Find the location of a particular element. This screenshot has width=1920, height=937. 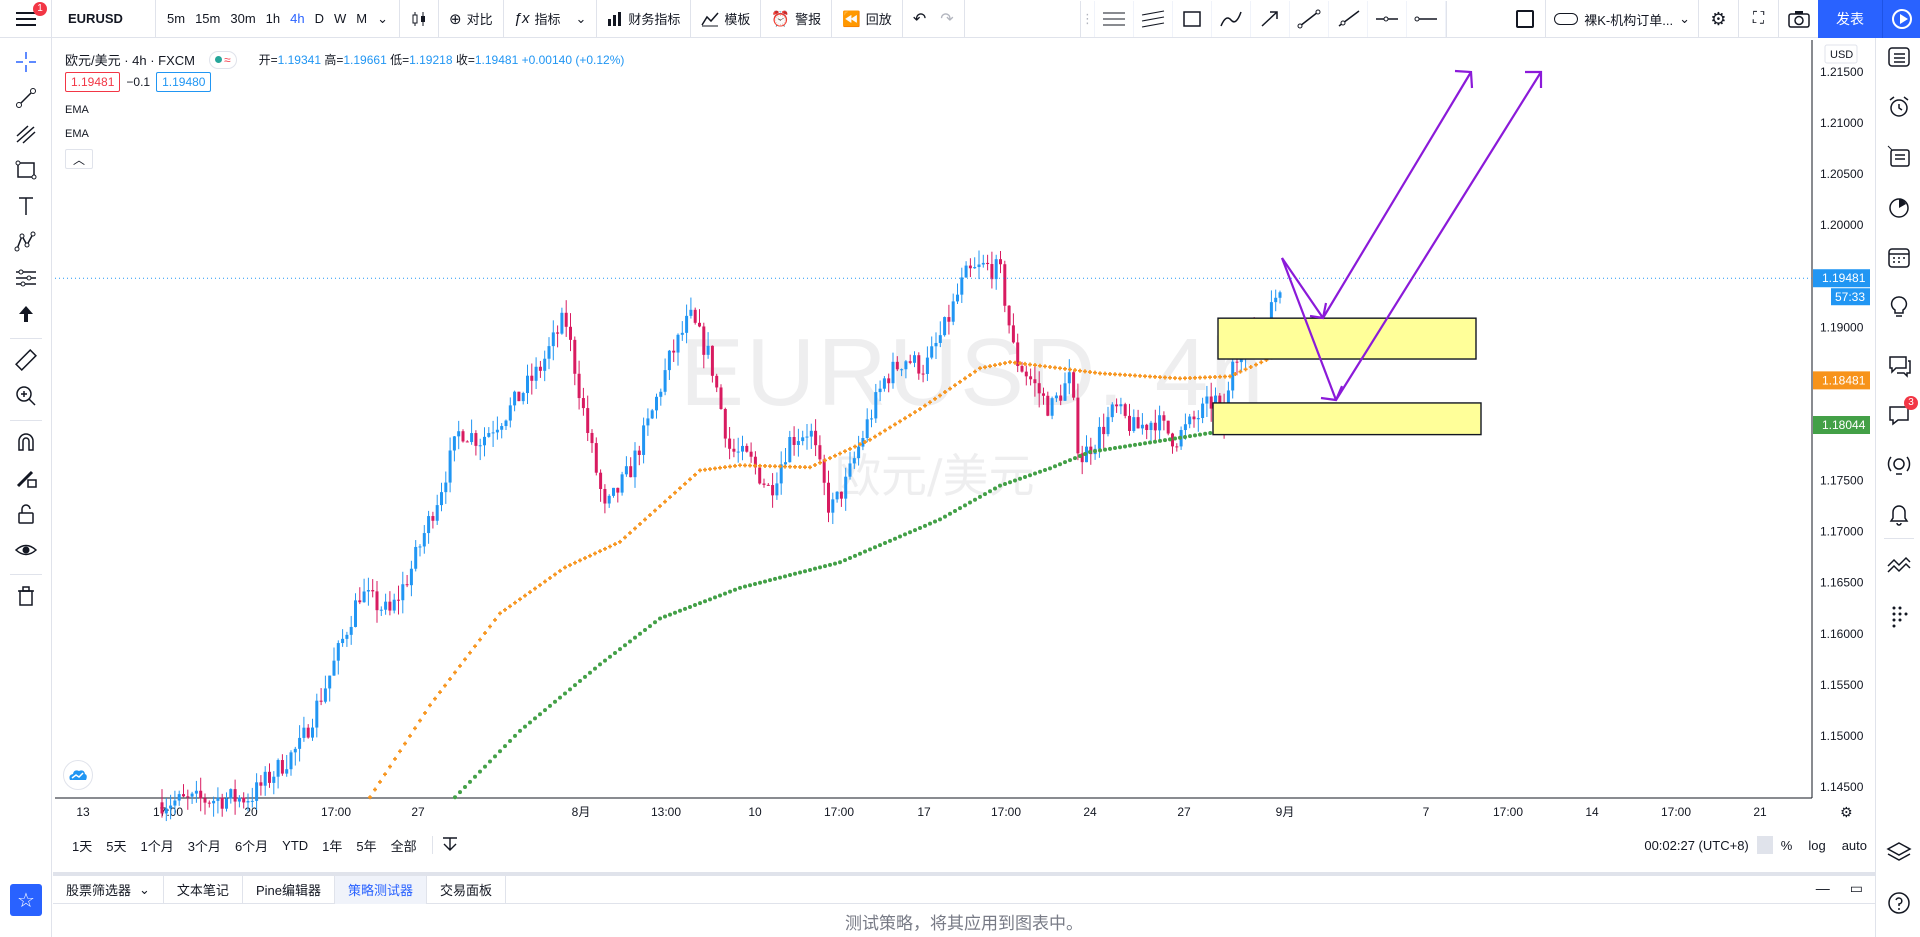

goto-date-button is located at coordinates (450, 845).